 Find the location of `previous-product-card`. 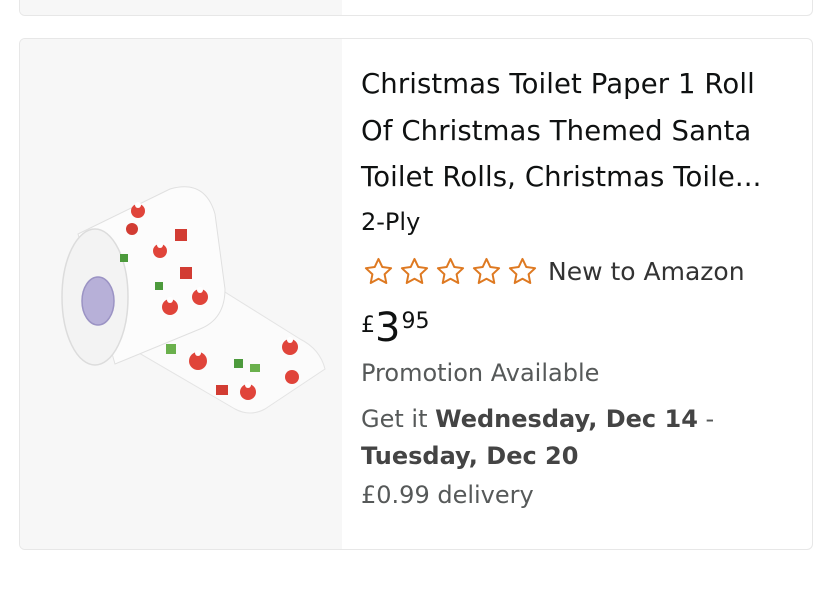

previous-product-card is located at coordinates (416, 8).